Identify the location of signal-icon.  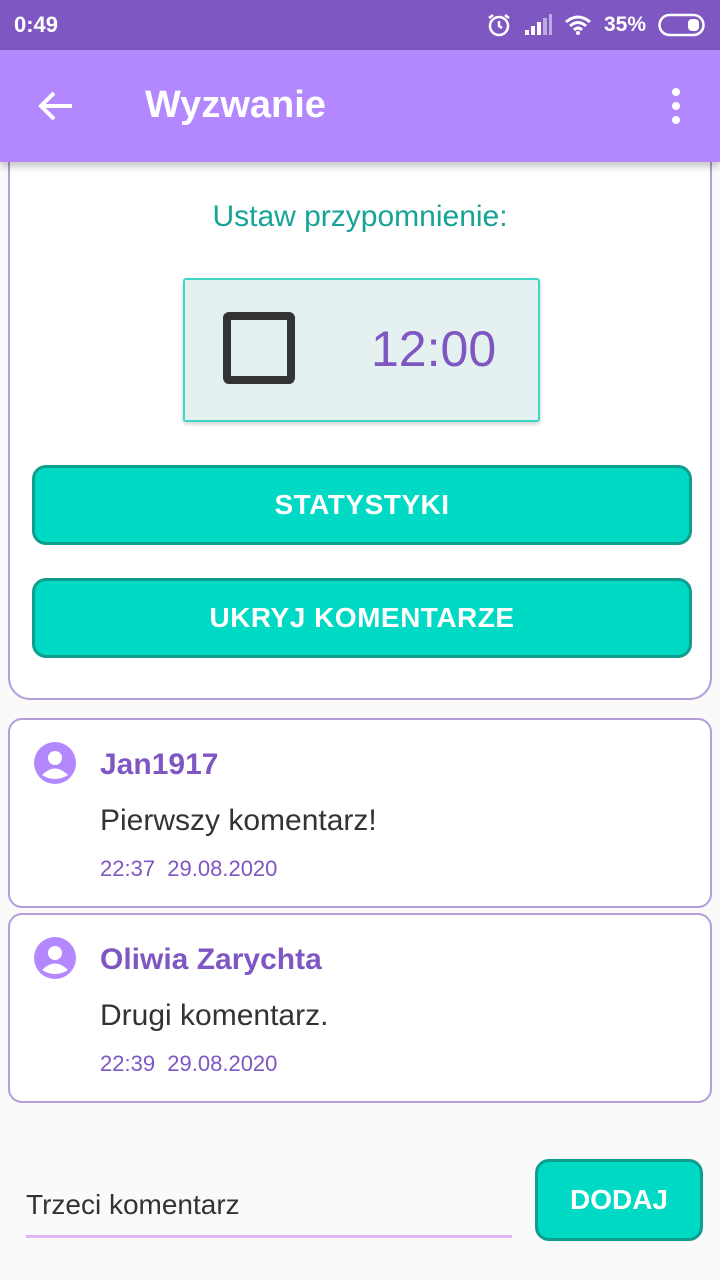
(538, 24).